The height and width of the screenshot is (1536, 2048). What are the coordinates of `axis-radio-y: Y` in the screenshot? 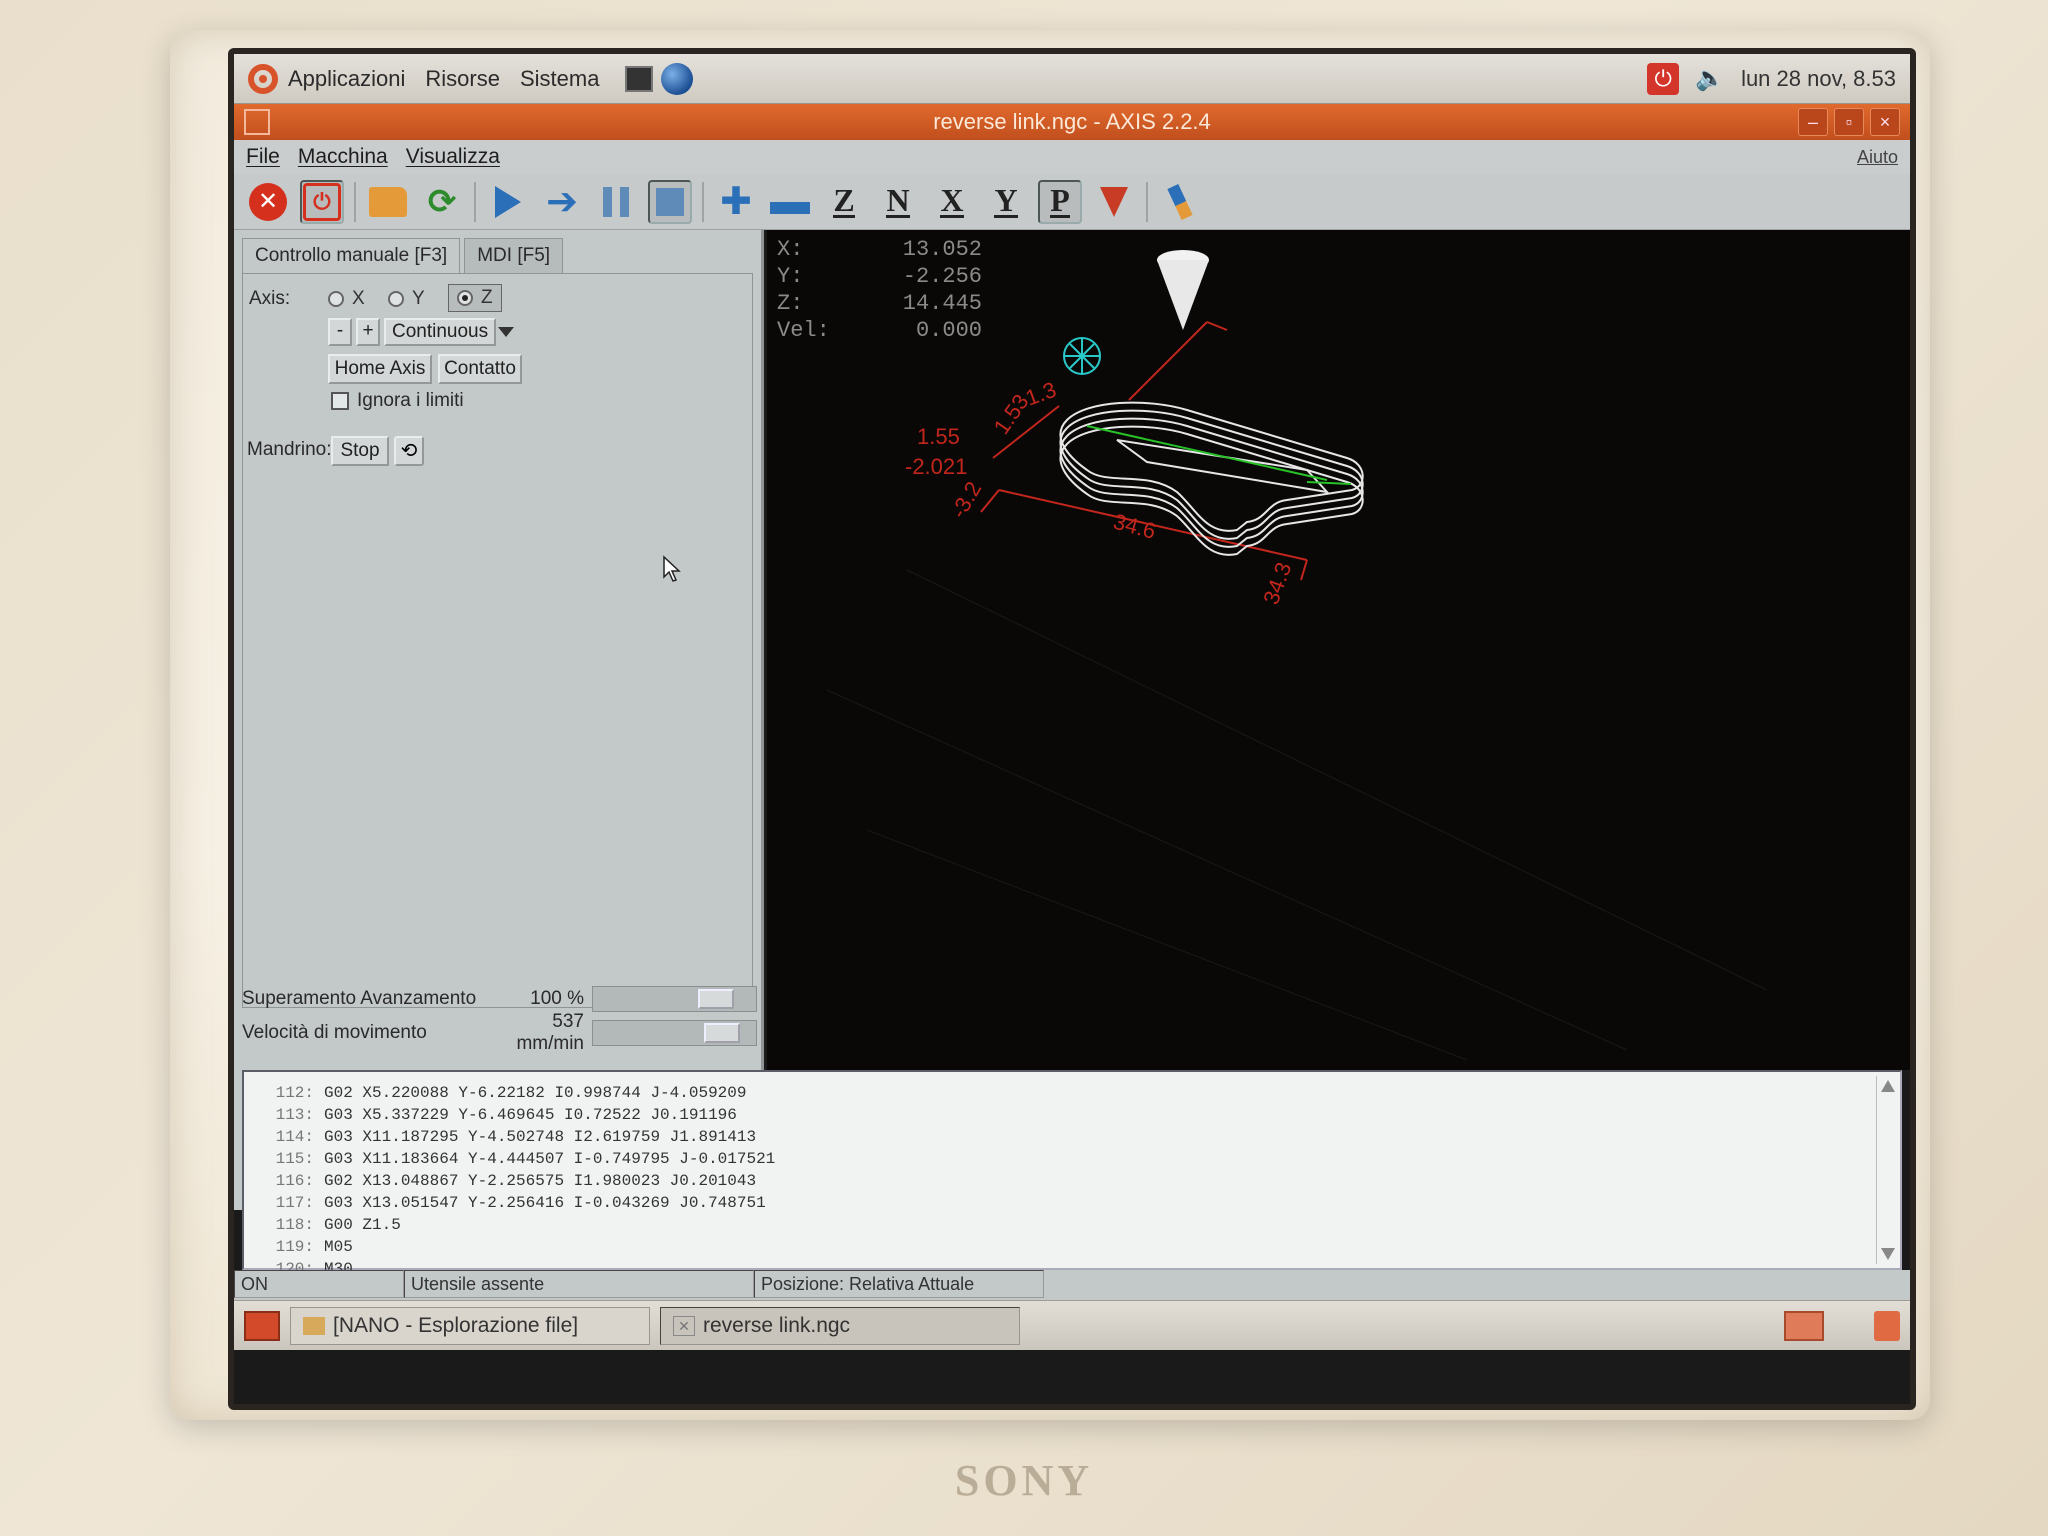 It's located at (406, 299).